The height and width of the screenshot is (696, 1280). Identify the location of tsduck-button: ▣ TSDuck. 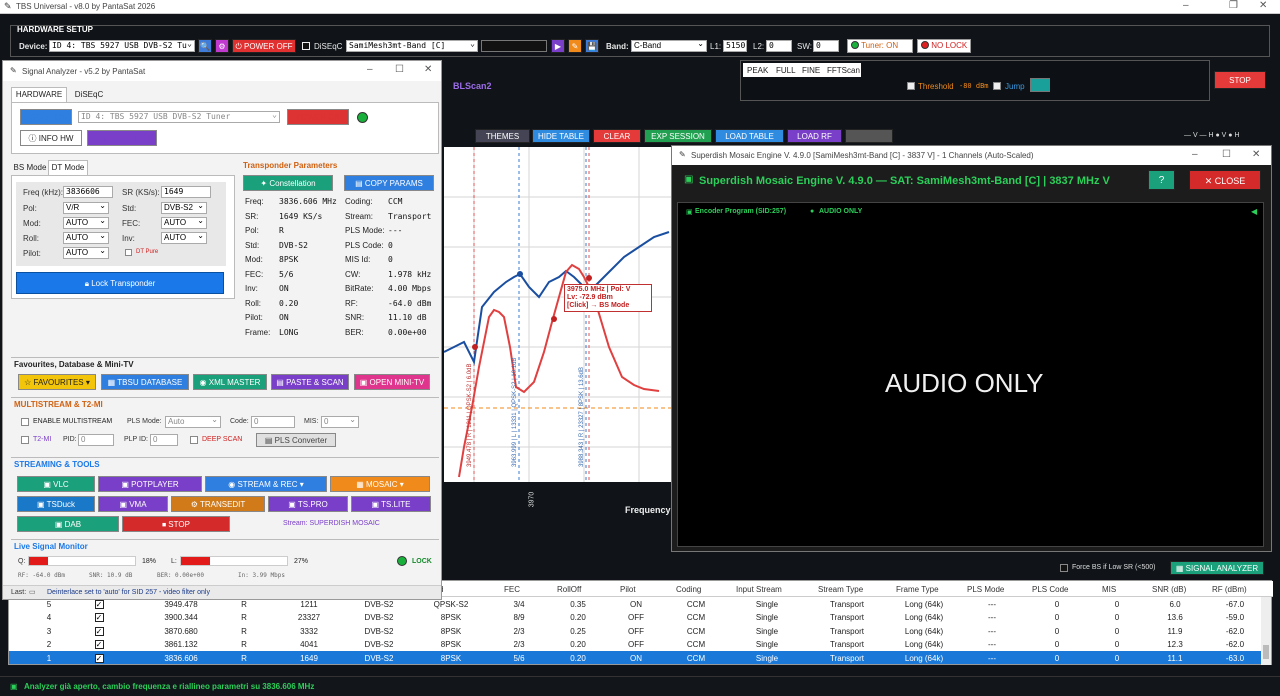
(56, 504).